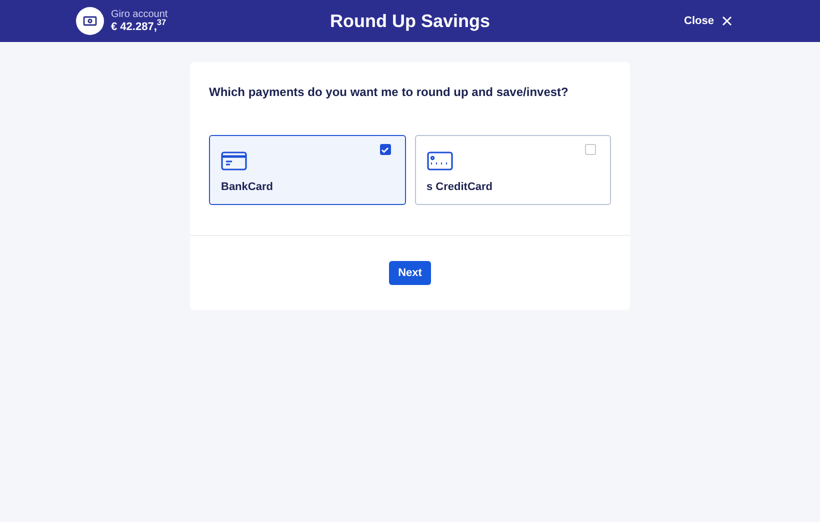  I want to click on payment-card-option: BankCard, so click(307, 170).